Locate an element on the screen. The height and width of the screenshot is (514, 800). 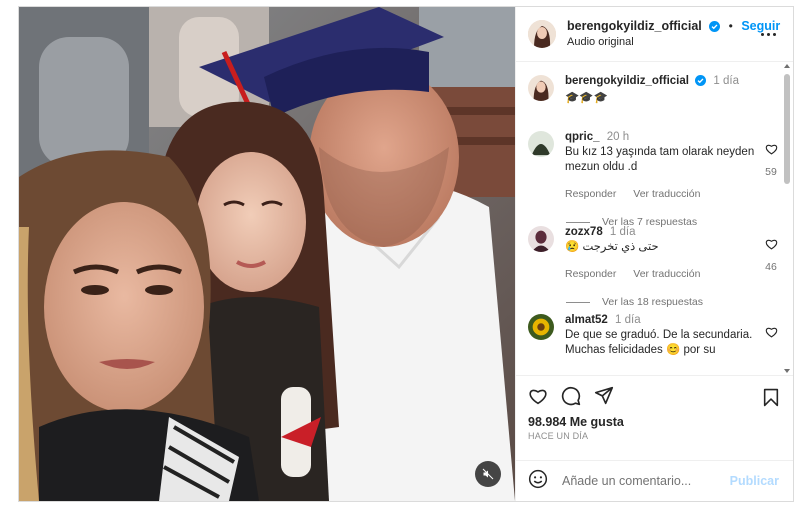
like-heart-icon is located at coordinates (538, 396).